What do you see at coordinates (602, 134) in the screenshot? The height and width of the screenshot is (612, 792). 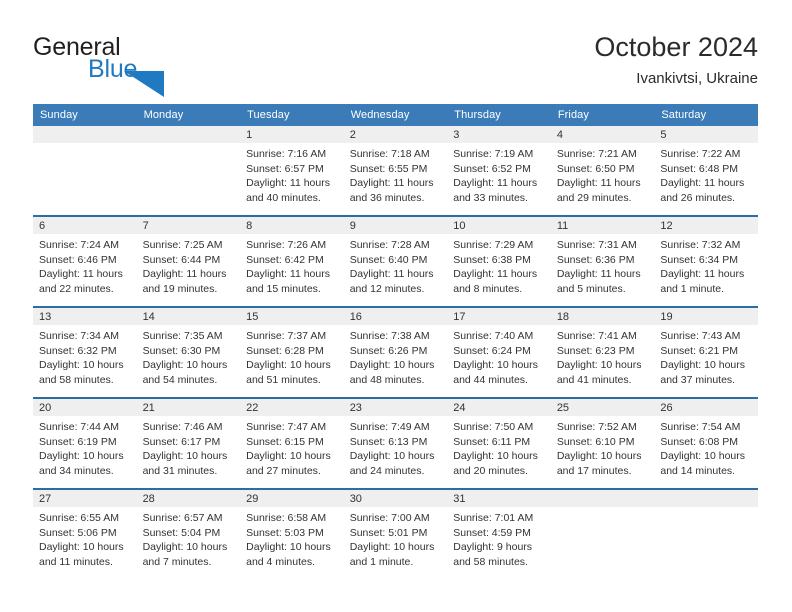 I see `day-number: 4` at bounding box center [602, 134].